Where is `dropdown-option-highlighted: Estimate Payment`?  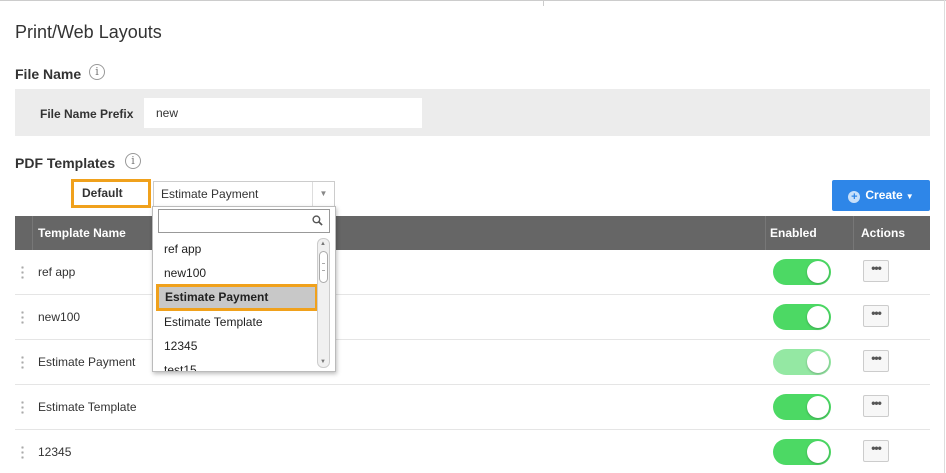
dropdown-option-highlighted: Estimate Payment is located at coordinates (237, 297).